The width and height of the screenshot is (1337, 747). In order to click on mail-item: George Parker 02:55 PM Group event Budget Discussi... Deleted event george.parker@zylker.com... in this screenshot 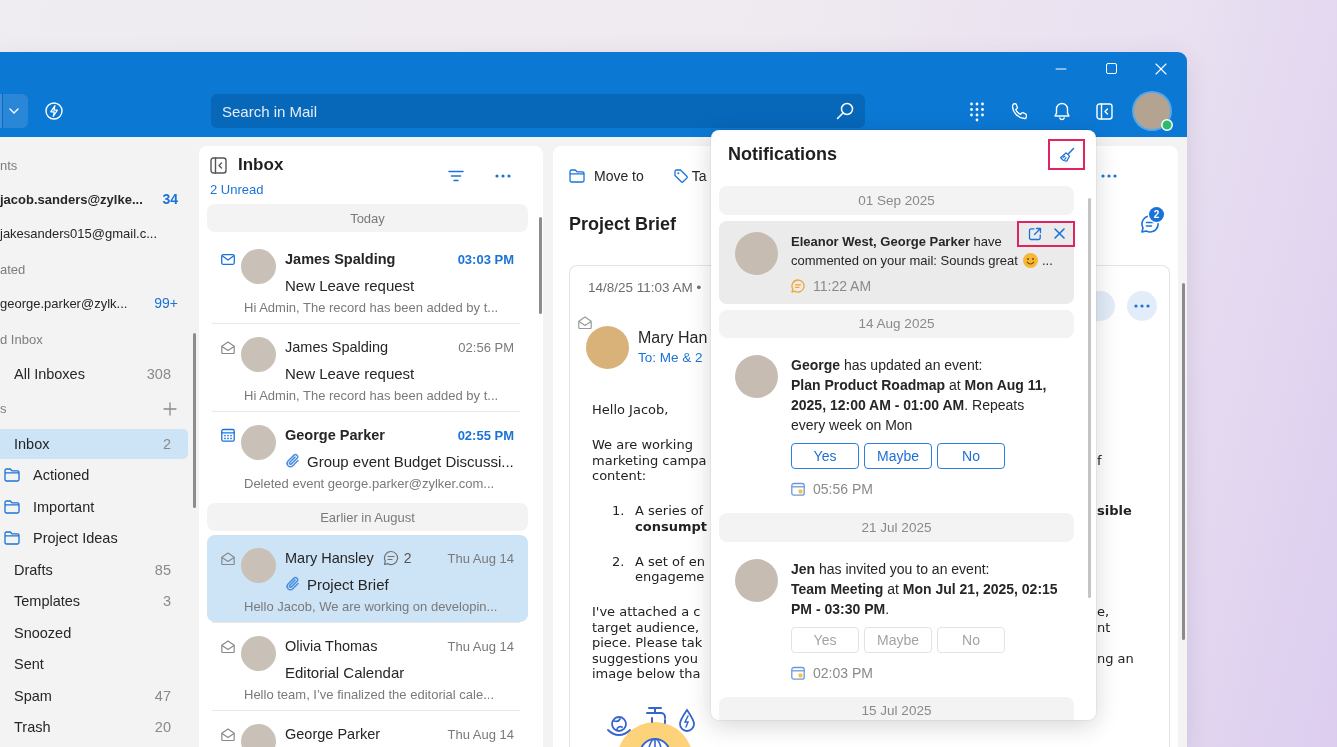, I will do `click(367, 455)`.